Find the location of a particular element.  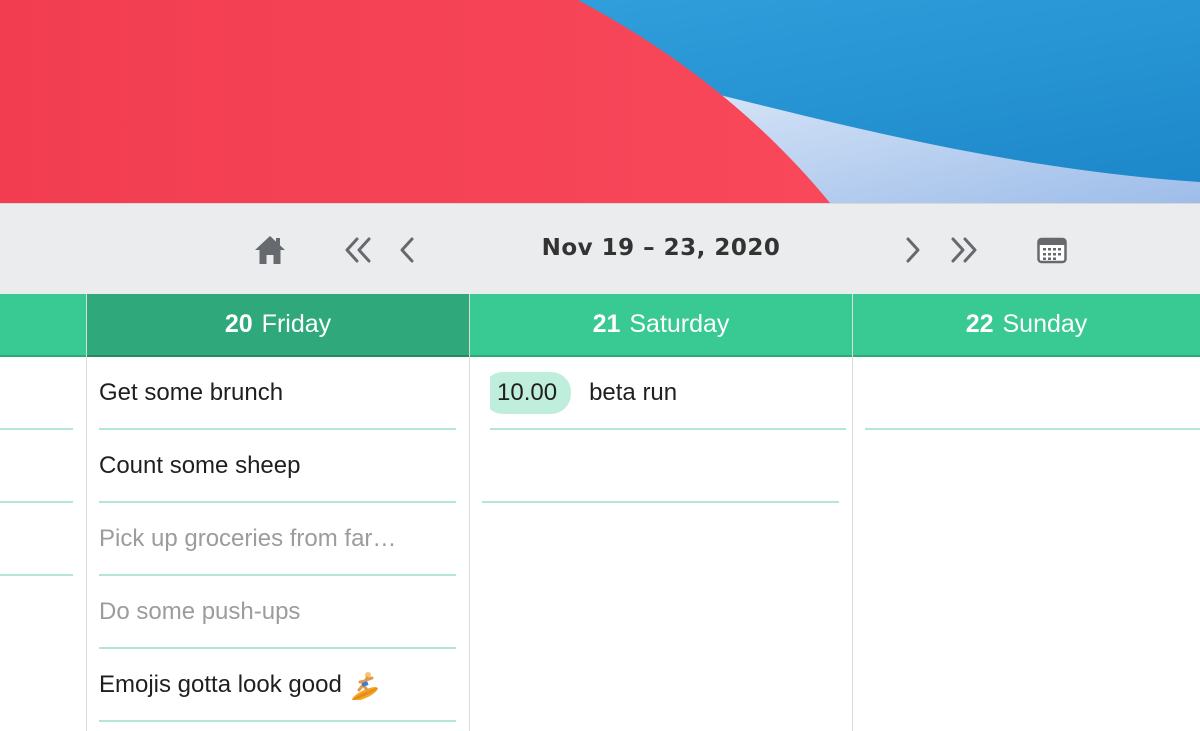

navigation-toolbar: Nov 19 – 23, 2020 is located at coordinates (600, 249).